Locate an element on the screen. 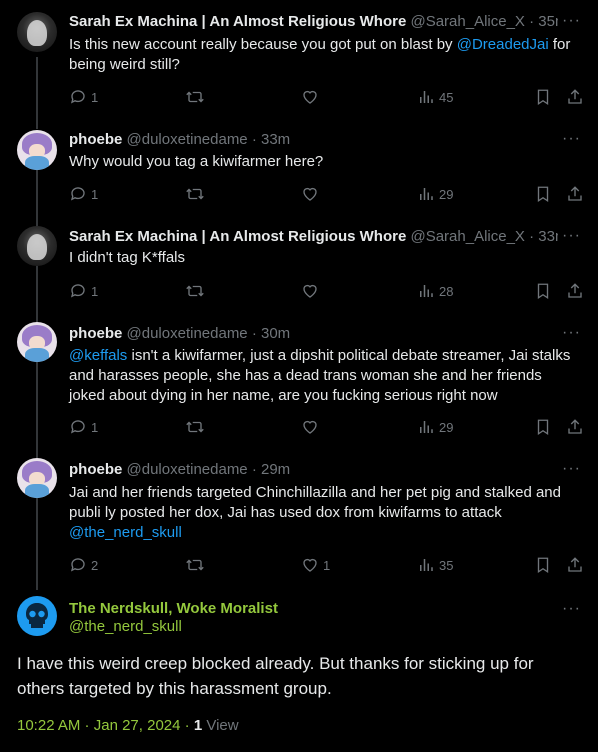  views-label: View is located at coordinates (222, 725).